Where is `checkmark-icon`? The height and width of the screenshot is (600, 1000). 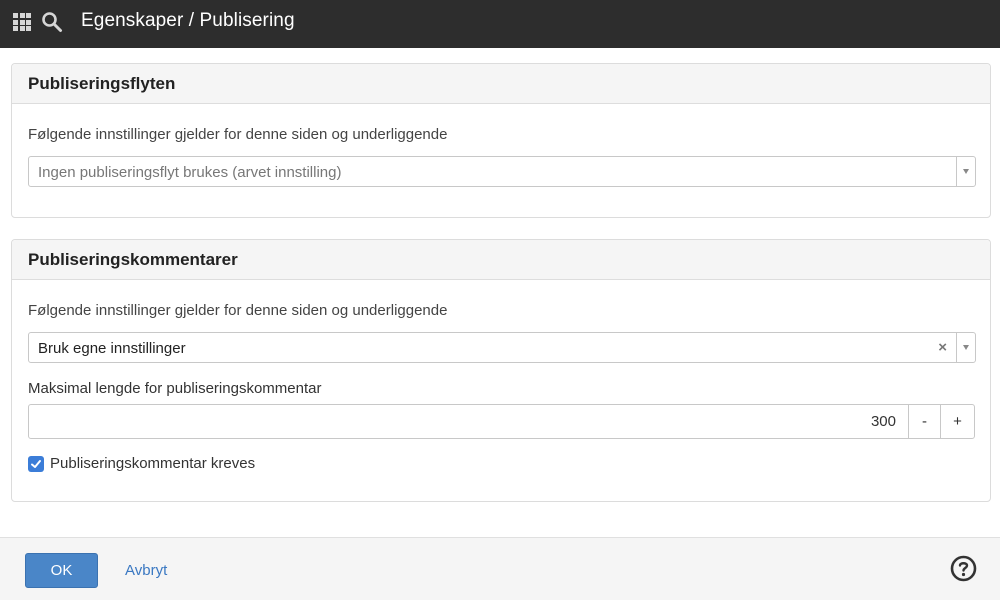 checkmark-icon is located at coordinates (36, 463).